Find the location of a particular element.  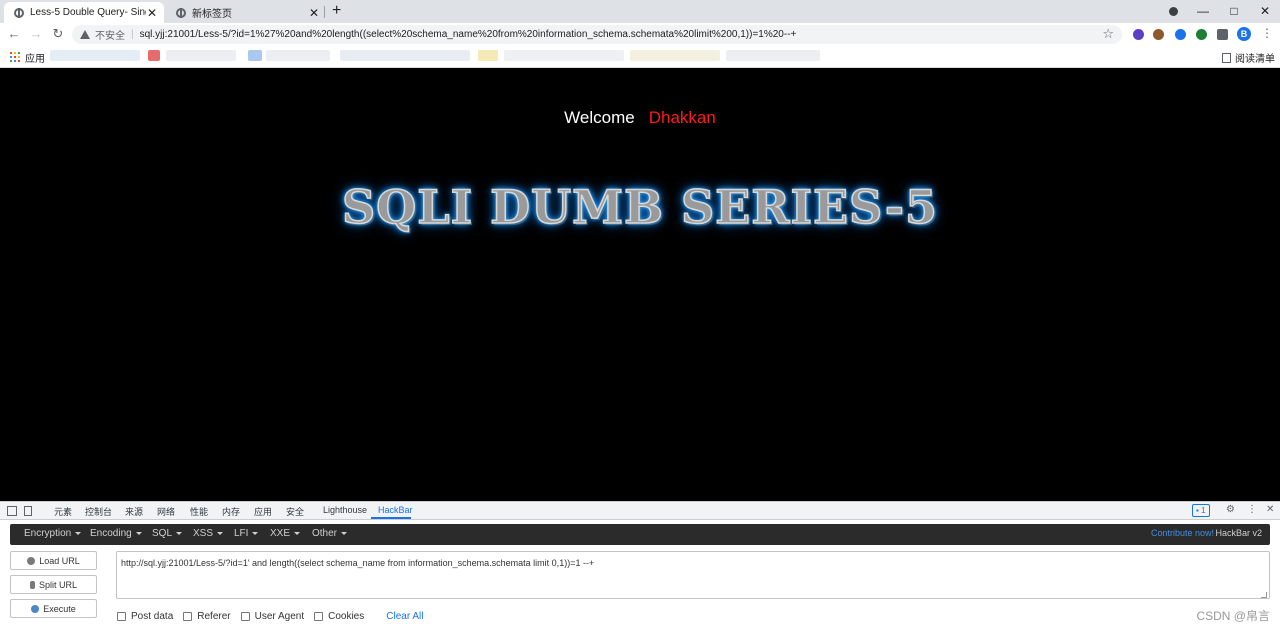

bookmark-star-icon: ☆ is located at coordinates (1108, 34).